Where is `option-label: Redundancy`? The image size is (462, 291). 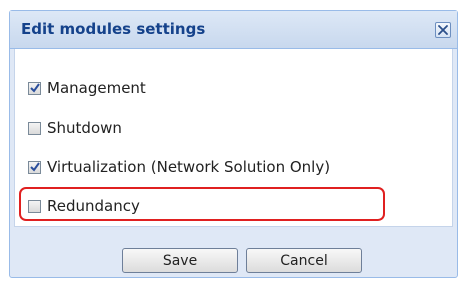 option-label: Redundancy is located at coordinates (93, 206).